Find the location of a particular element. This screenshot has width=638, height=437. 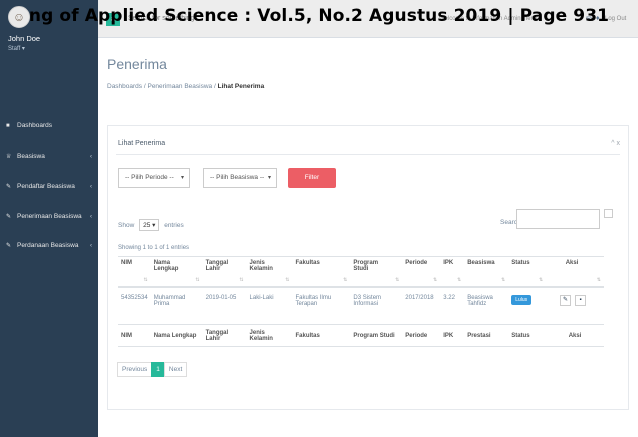

cell-ipk: 3.22 is located at coordinates (452, 305).